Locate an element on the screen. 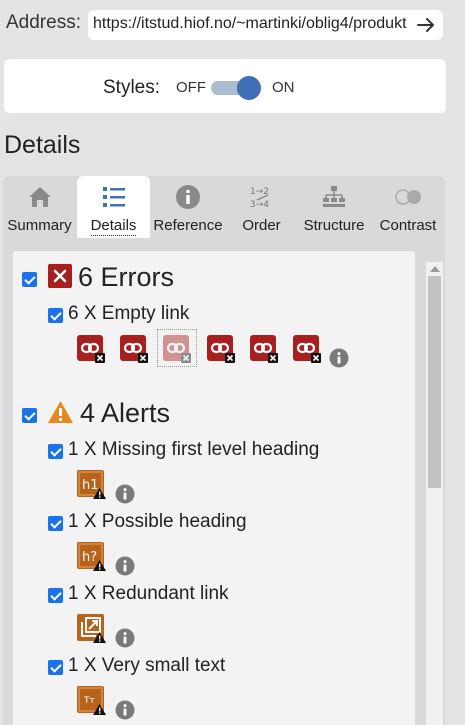 The width and height of the screenshot is (465, 725). redundant-link-checkbox is located at coordinates (55, 595).